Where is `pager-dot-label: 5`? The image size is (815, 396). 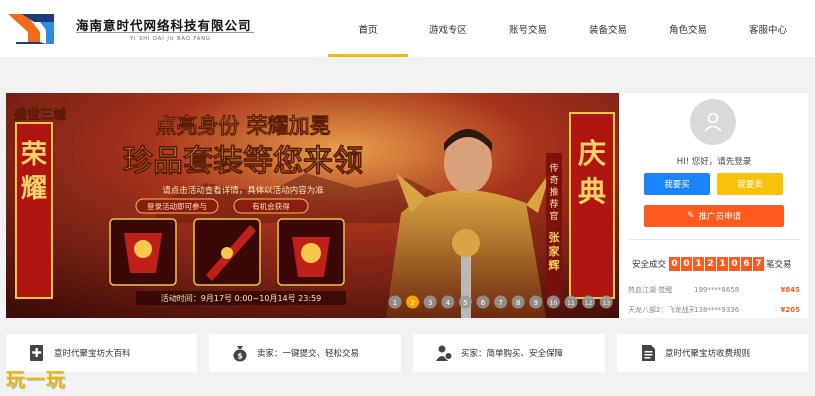
pager-dot-label: 5 is located at coordinates (465, 303).